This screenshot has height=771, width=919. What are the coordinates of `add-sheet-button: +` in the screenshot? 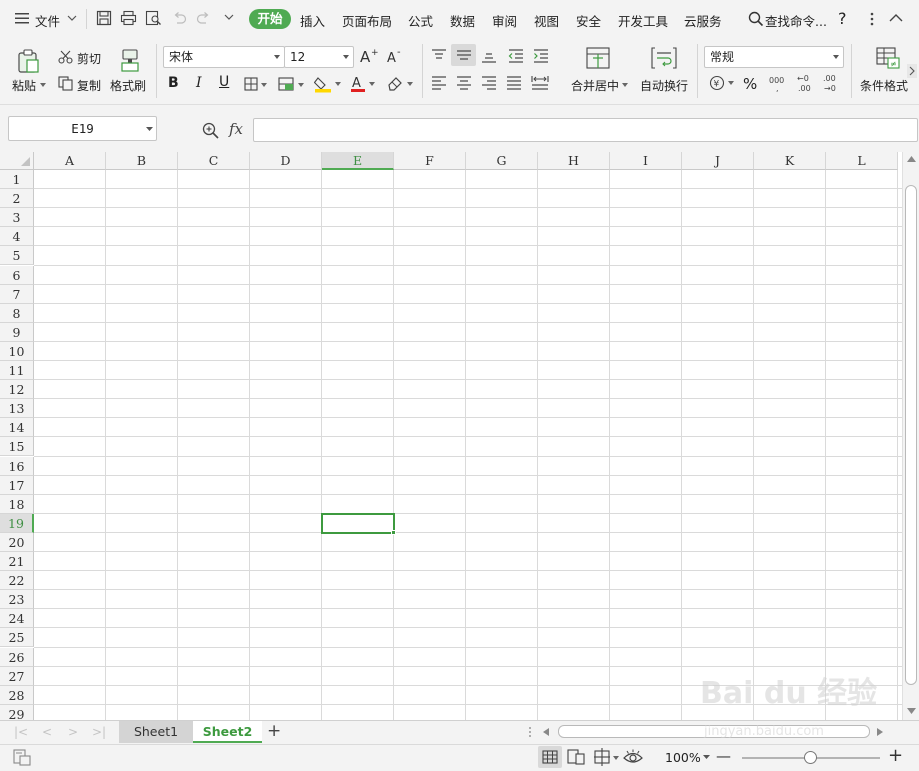 It's located at (274, 731).